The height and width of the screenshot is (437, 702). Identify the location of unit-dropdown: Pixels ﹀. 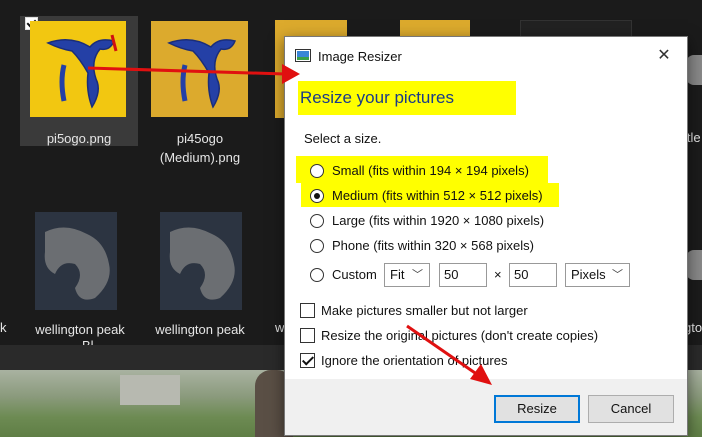
(597, 275).